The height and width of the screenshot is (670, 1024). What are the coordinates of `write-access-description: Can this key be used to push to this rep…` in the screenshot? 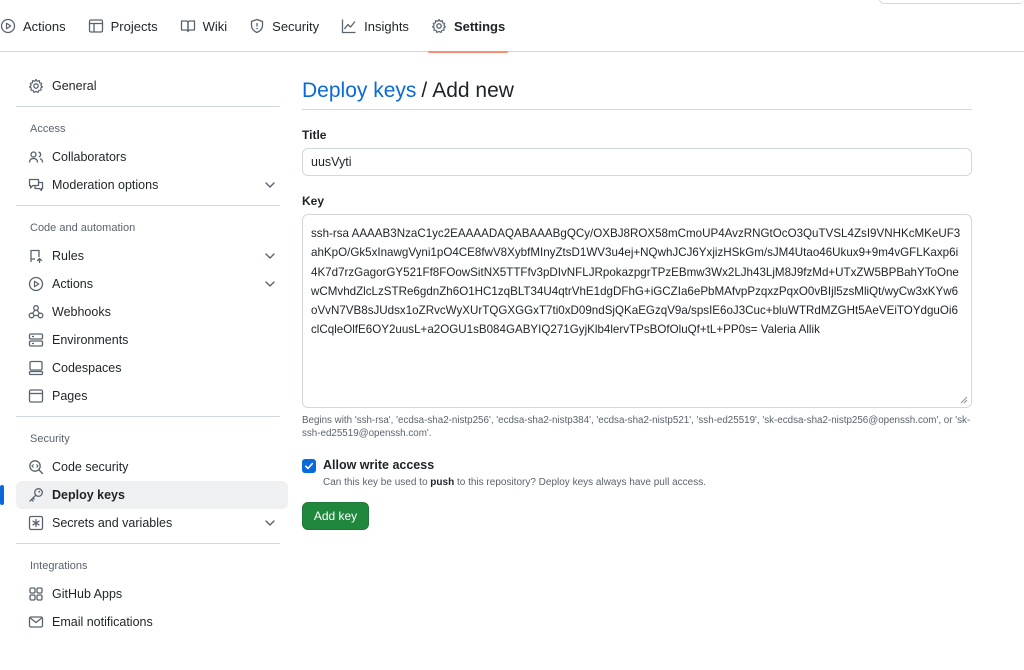 It's located at (514, 482).